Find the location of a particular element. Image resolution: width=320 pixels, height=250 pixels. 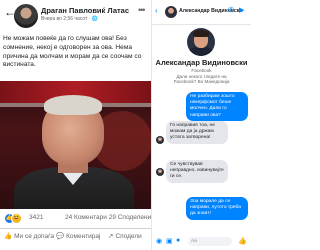

video-call-icon: ▶ is located at coordinates (241, 10).